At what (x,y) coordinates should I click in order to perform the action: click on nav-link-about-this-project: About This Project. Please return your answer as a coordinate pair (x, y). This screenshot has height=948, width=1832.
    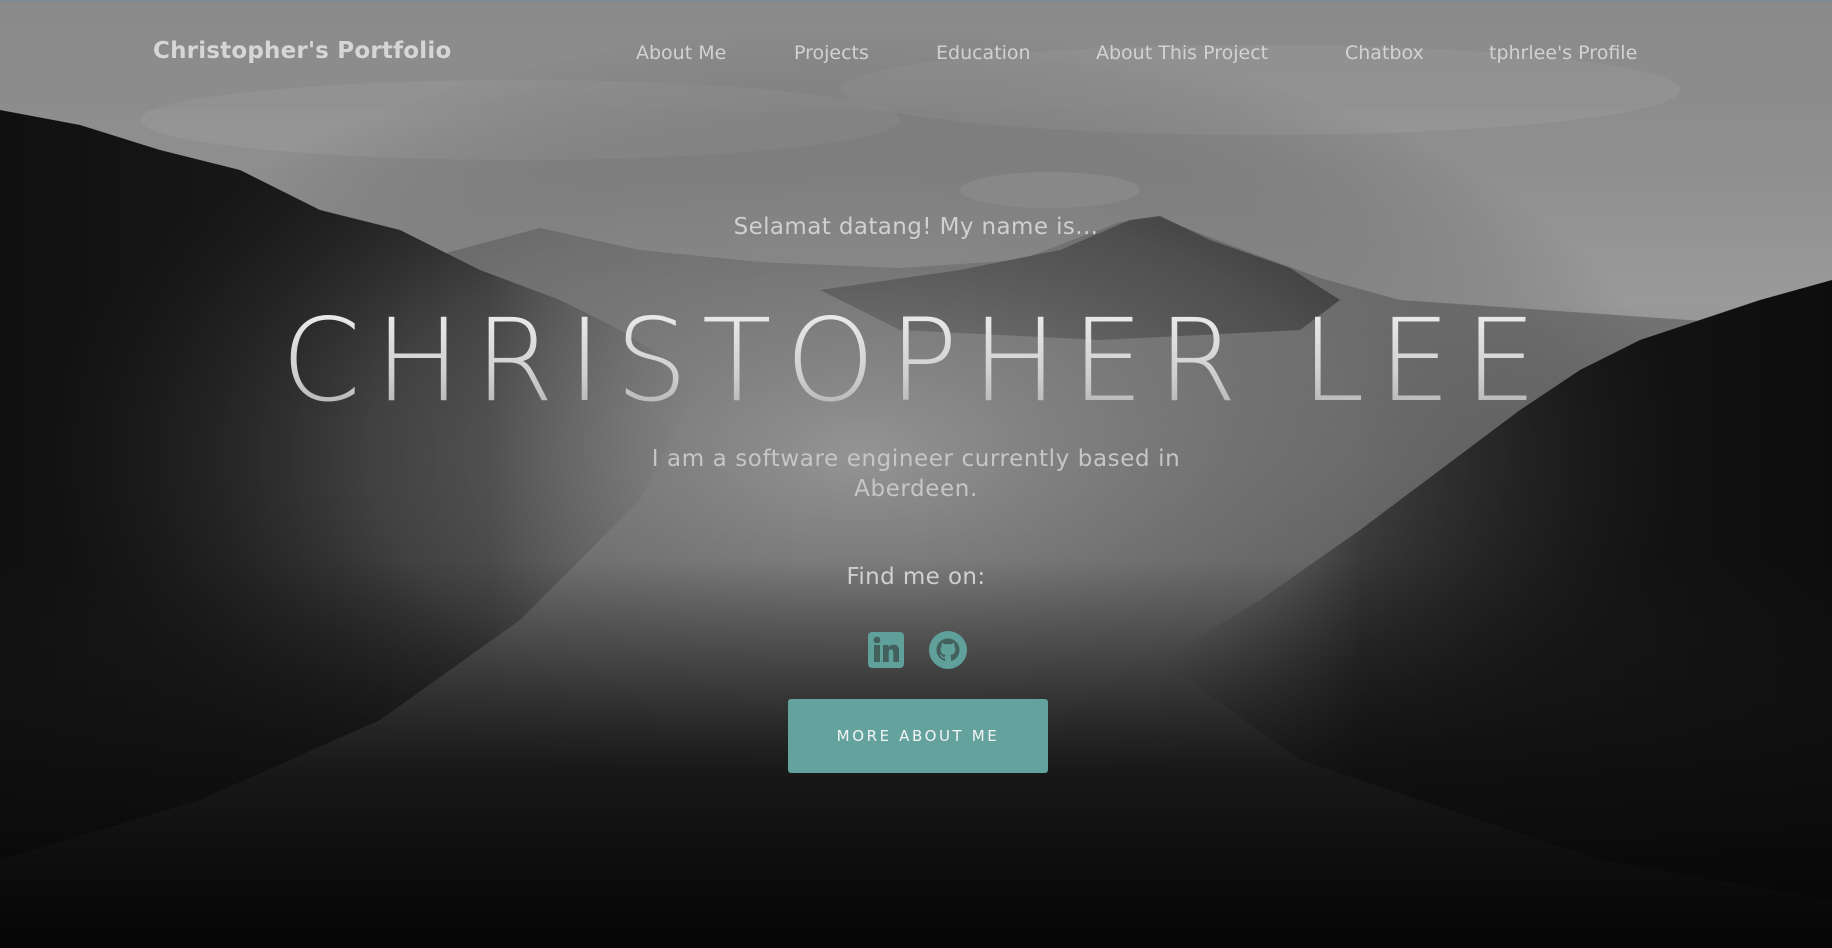
    Looking at the image, I should click on (1182, 53).